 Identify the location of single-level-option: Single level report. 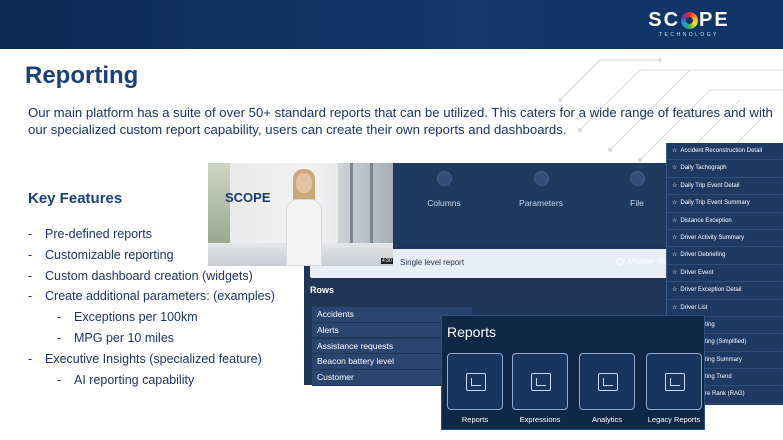
(432, 262).